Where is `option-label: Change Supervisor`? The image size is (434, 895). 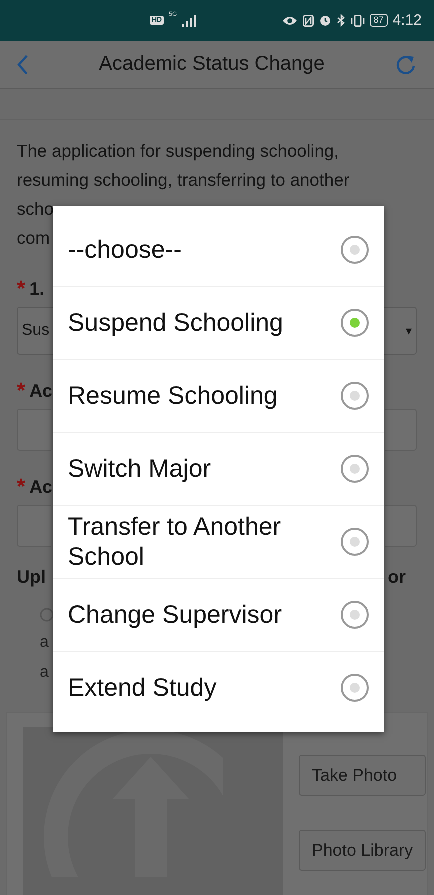 option-label: Change Supervisor is located at coordinates (175, 615).